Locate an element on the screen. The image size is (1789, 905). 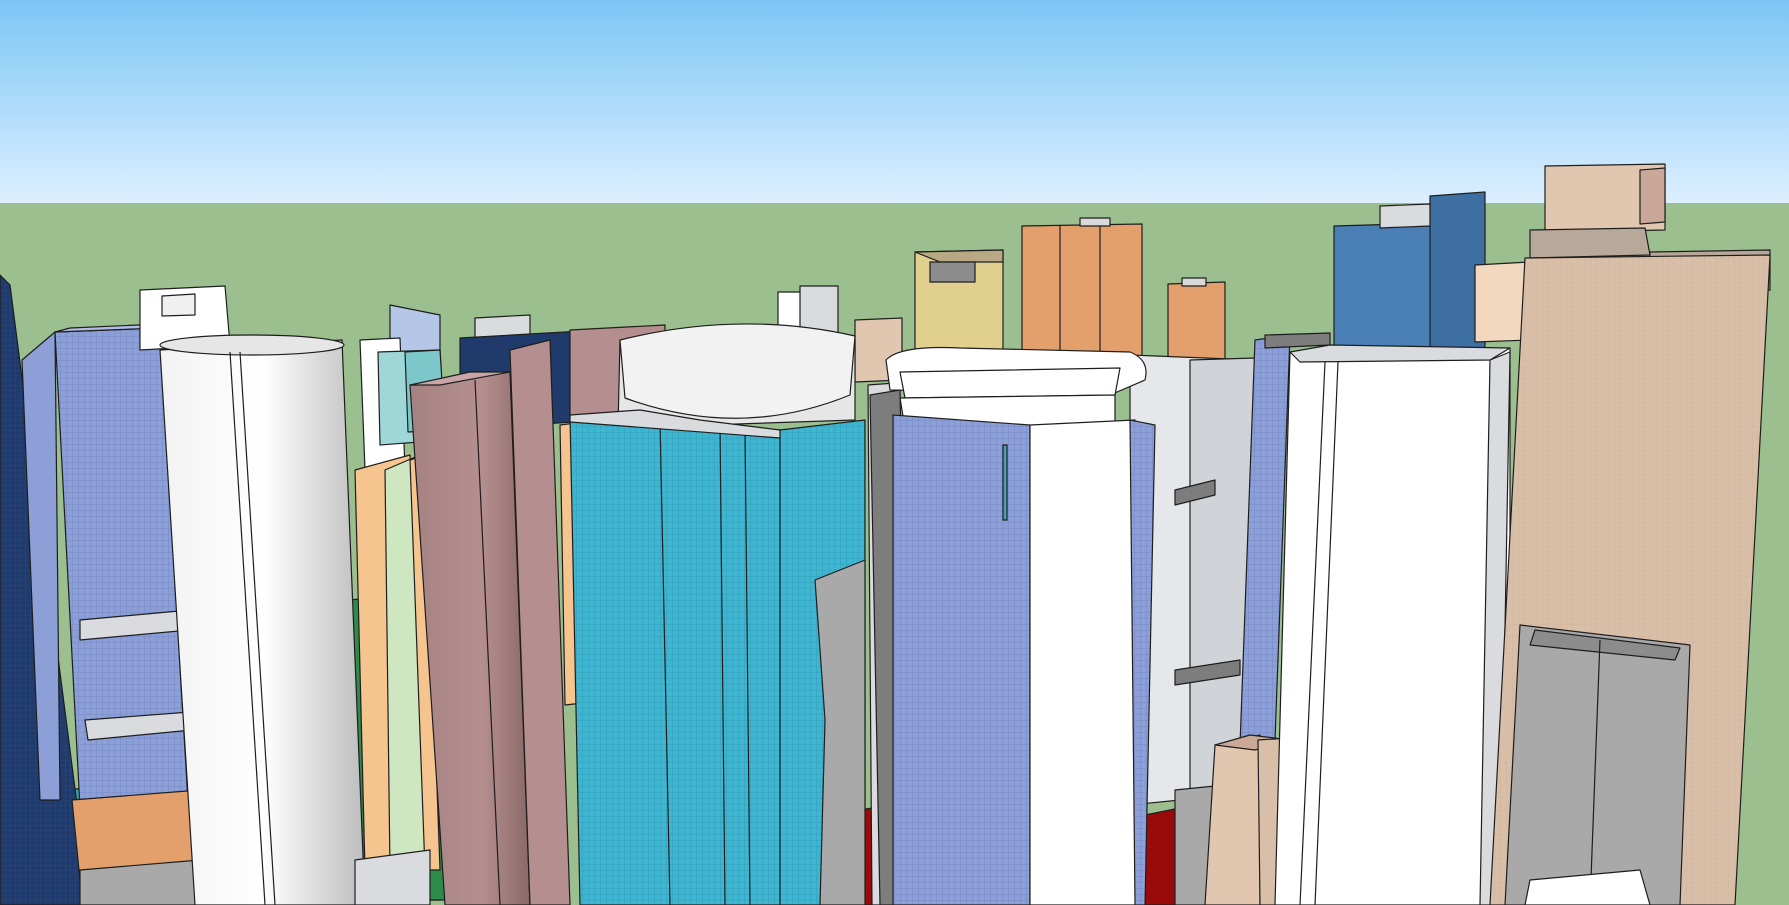
white-tower-right is located at coordinates (1392, 624).